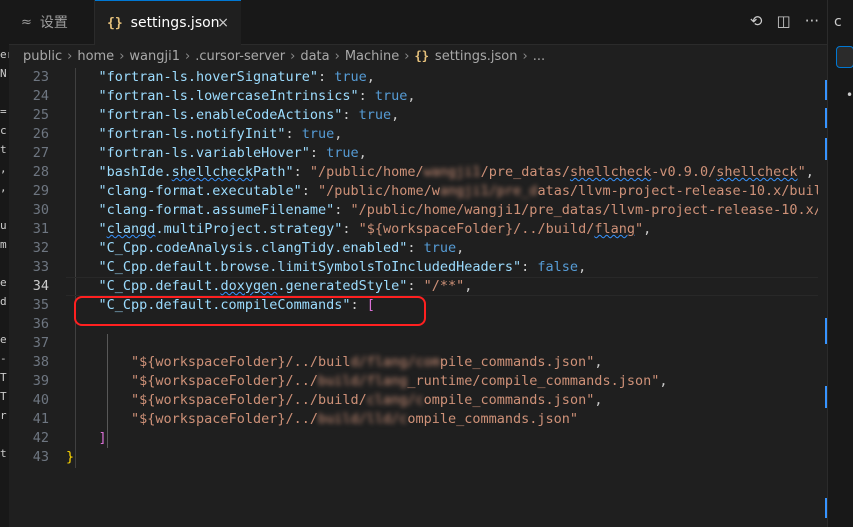  What do you see at coordinates (418, 77) in the screenshot?
I see `code-line: 23 "fortran-ls.hoverSignature": true,` at bounding box center [418, 77].